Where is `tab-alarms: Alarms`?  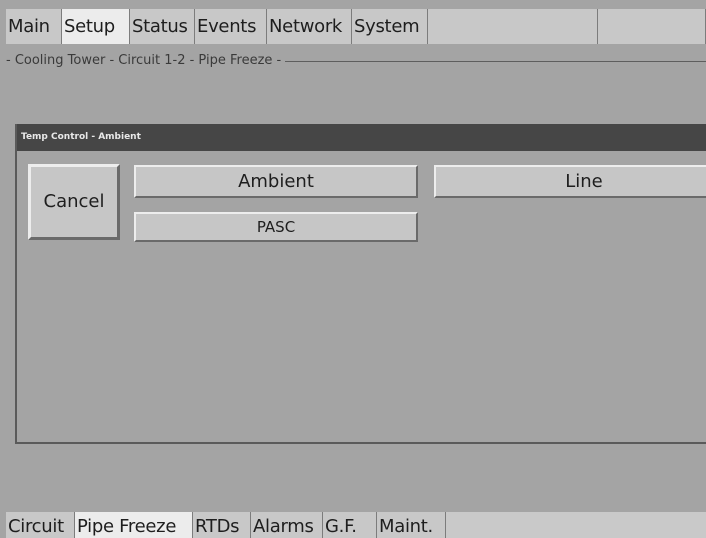
tab-alarms: Alarms is located at coordinates (287, 525).